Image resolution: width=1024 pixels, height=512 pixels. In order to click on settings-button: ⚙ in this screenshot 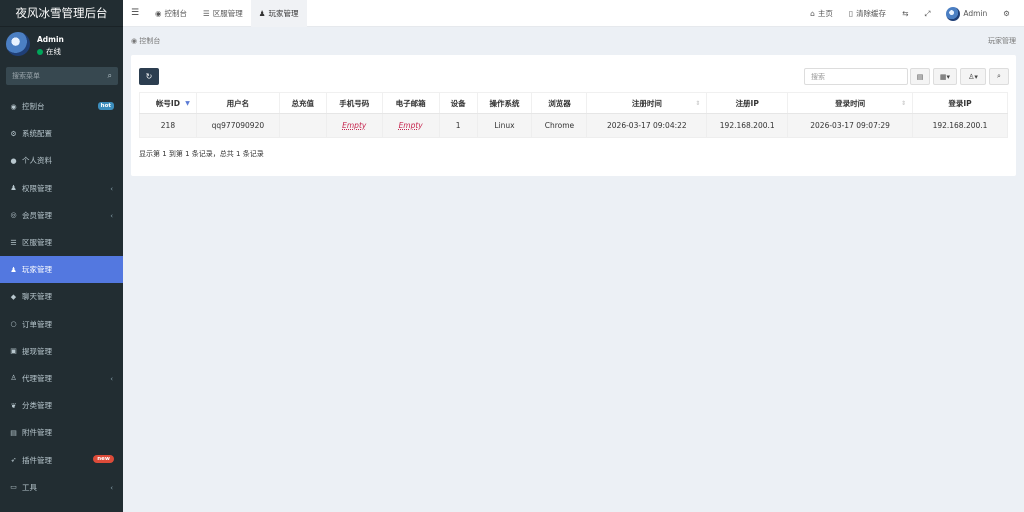, I will do `click(1006, 13)`.